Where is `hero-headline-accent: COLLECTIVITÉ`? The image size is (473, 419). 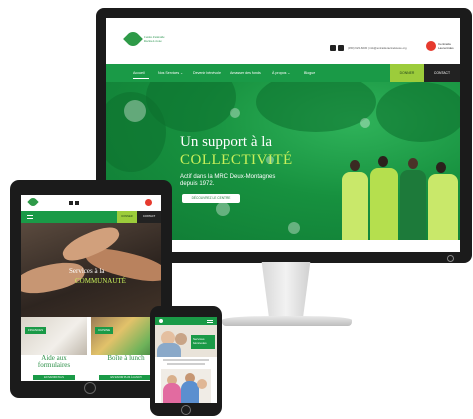 hero-headline-accent: COLLECTIVITÉ is located at coordinates (236, 160).